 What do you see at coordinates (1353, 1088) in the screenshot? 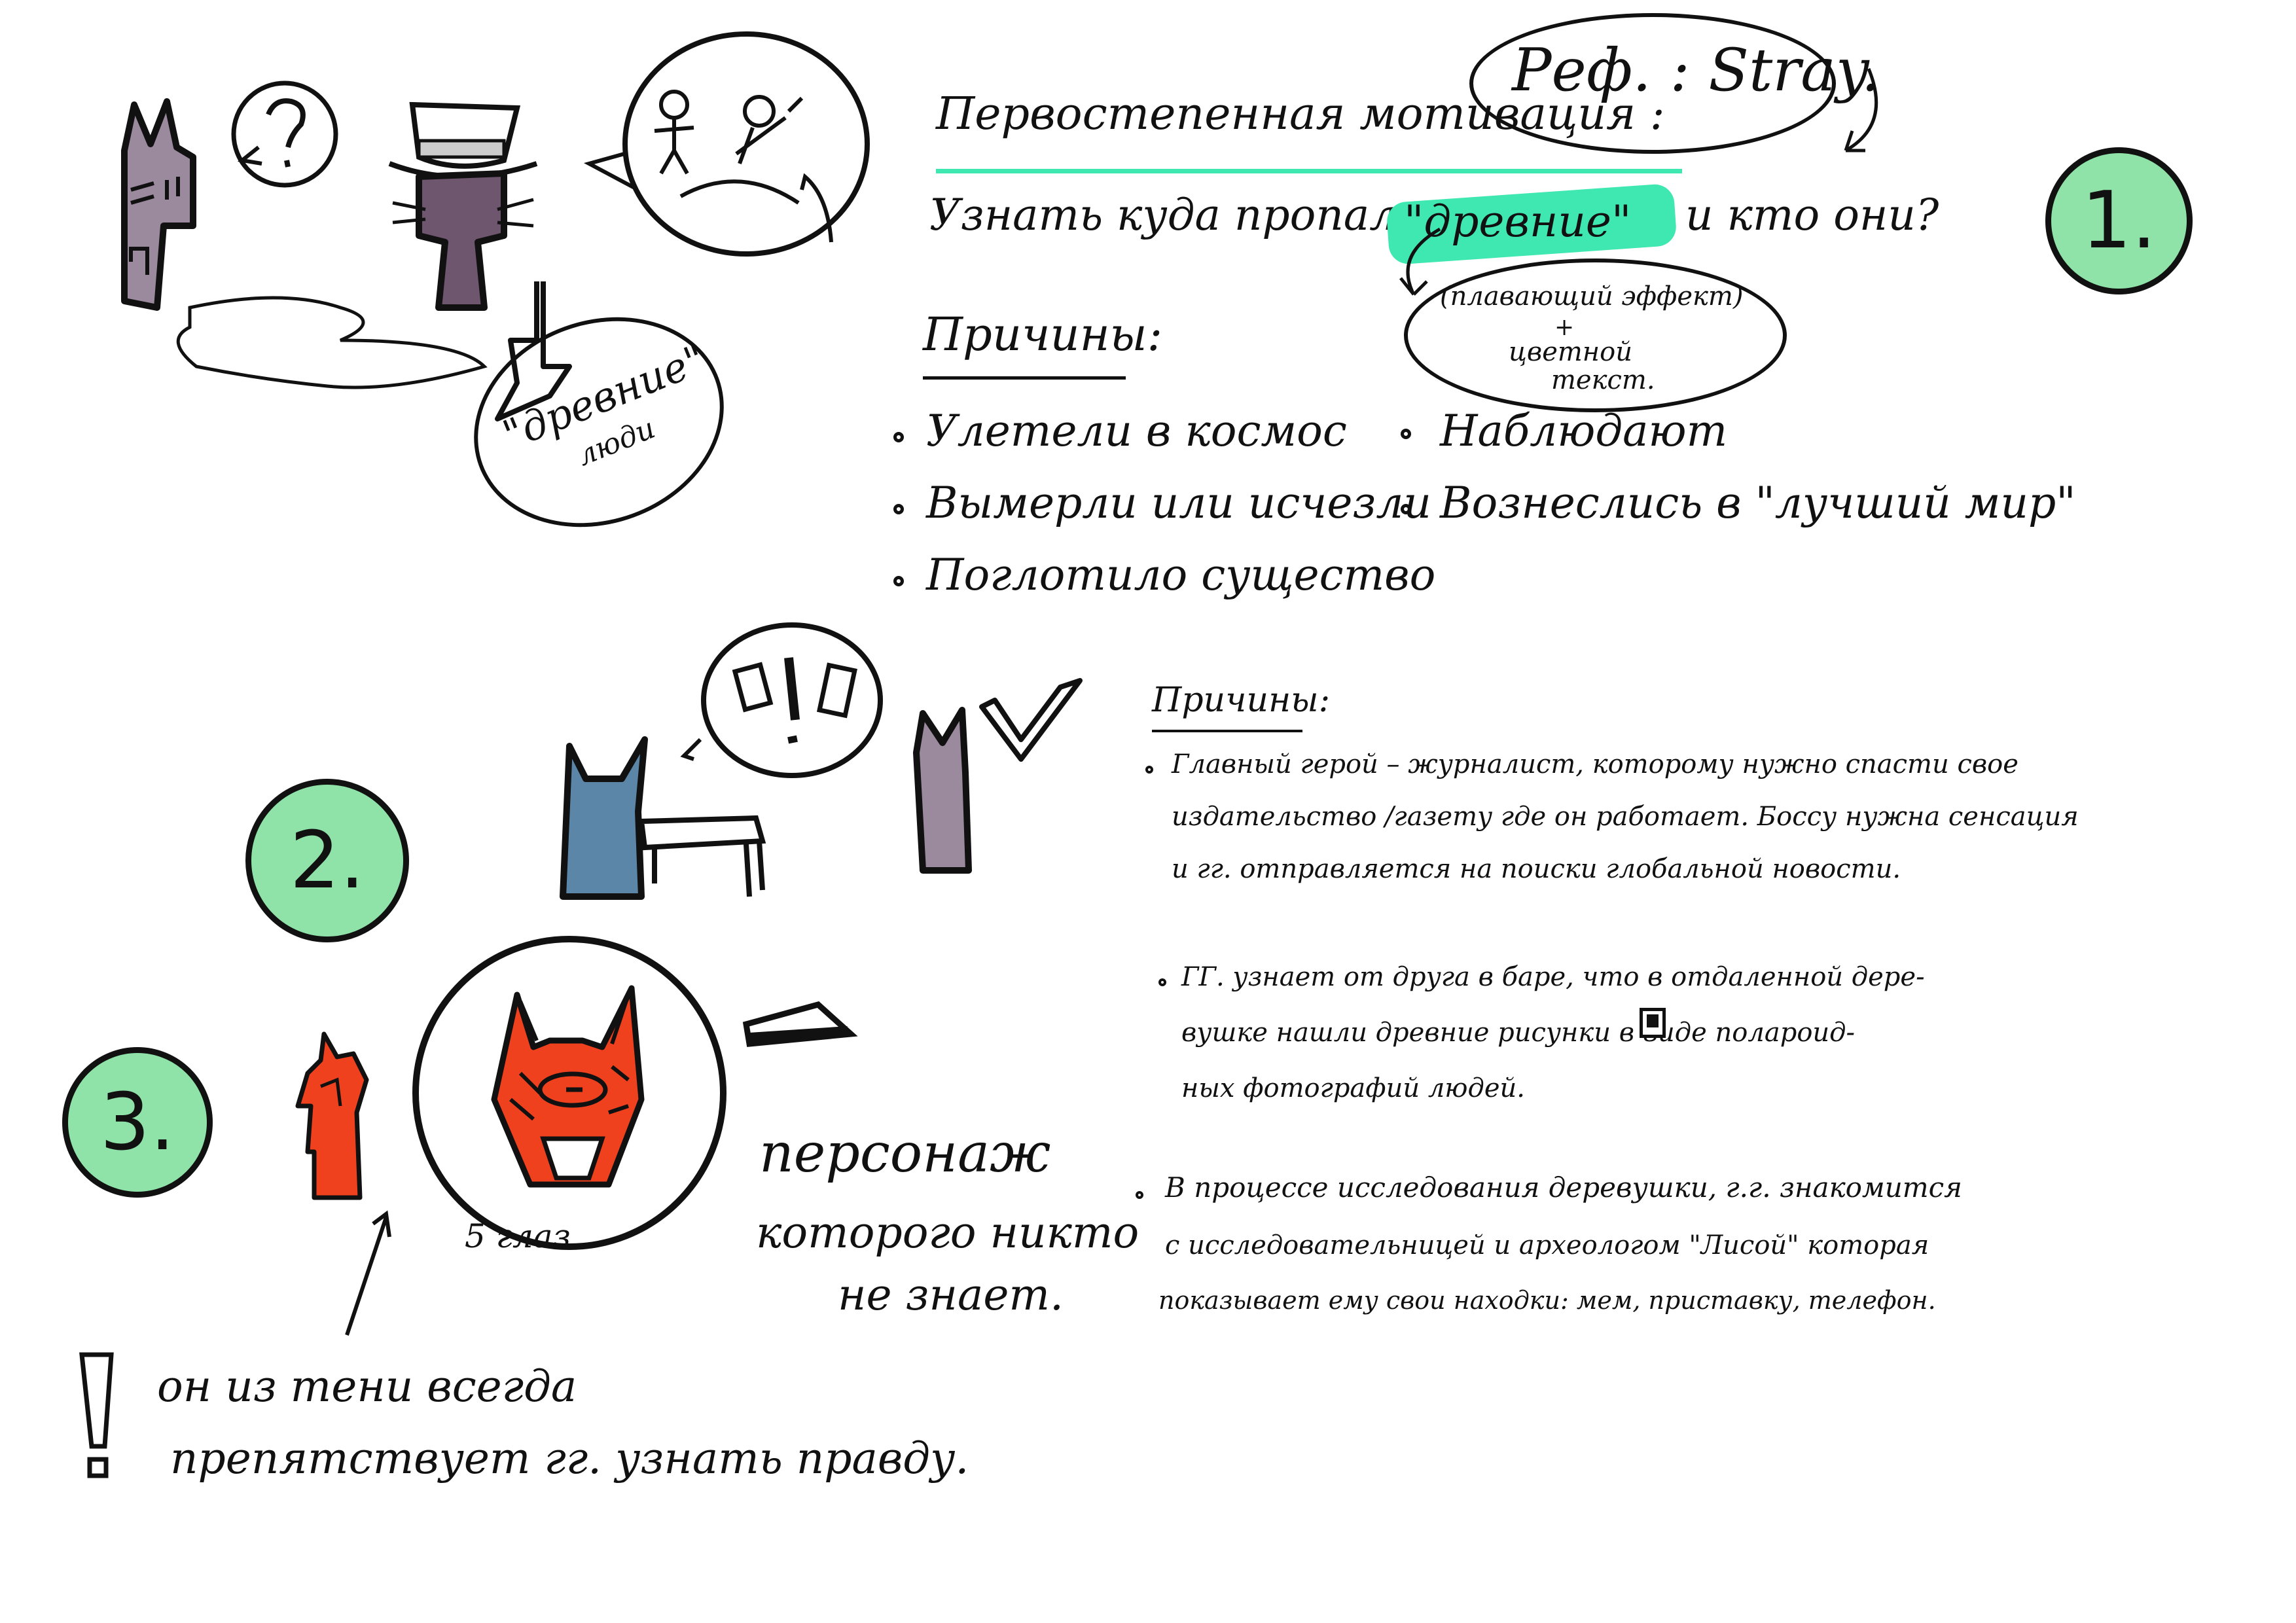
I see `section2-item2-line3: ных фотографий людей.` at bounding box center [1353, 1088].